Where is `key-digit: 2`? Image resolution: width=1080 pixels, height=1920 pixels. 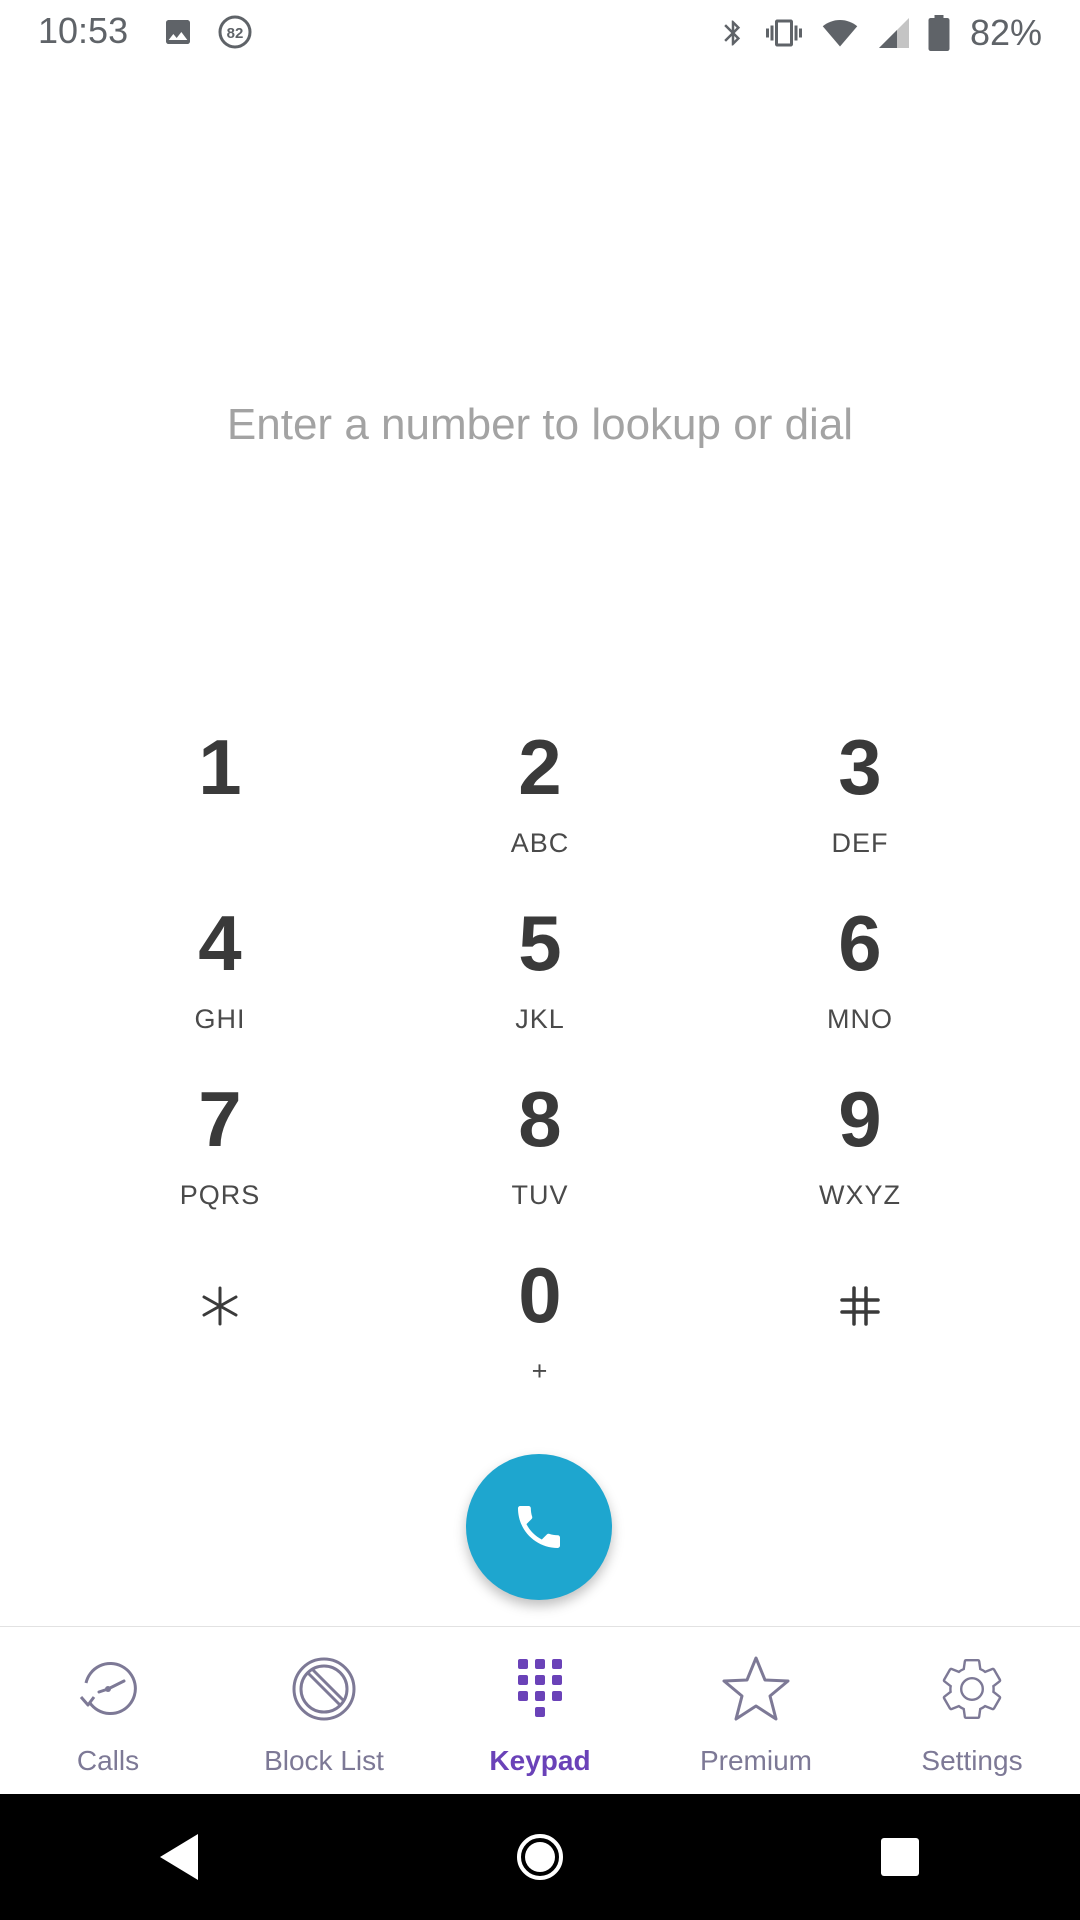 key-digit: 2 is located at coordinates (540, 767).